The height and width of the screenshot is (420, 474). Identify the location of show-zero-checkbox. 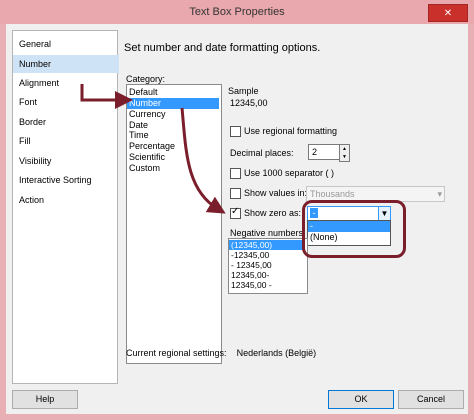
(235, 212).